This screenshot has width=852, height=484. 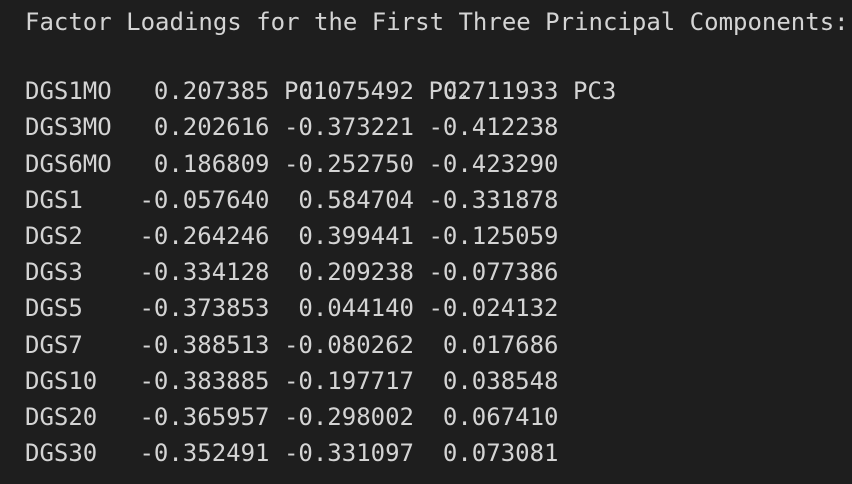 What do you see at coordinates (356, 308) in the screenshot?
I see `cell-pc2: 0.044140` at bounding box center [356, 308].